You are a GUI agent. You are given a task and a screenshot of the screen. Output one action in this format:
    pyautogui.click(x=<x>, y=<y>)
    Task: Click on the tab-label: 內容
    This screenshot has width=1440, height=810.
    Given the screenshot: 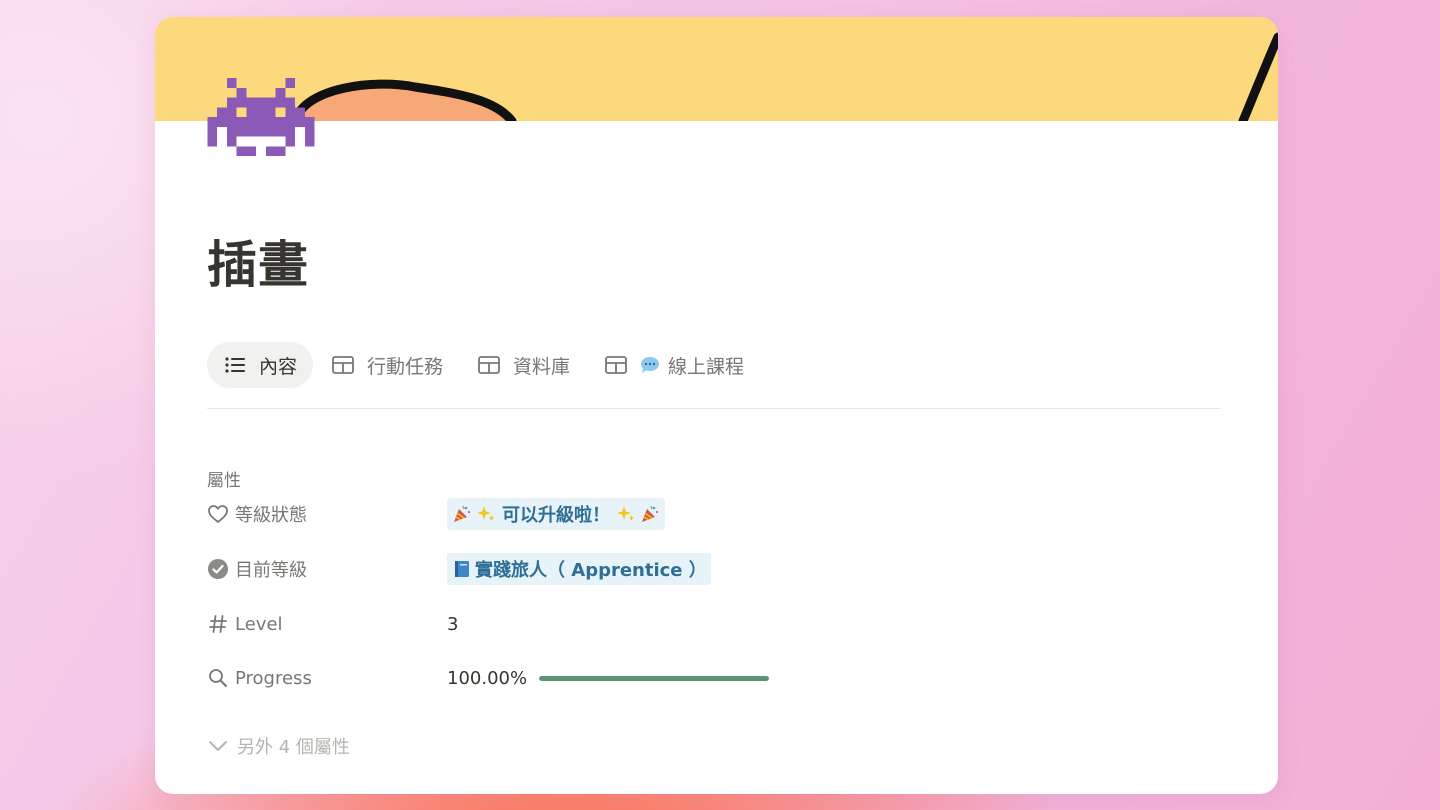 What is the action you would take?
    pyautogui.click(x=278, y=366)
    